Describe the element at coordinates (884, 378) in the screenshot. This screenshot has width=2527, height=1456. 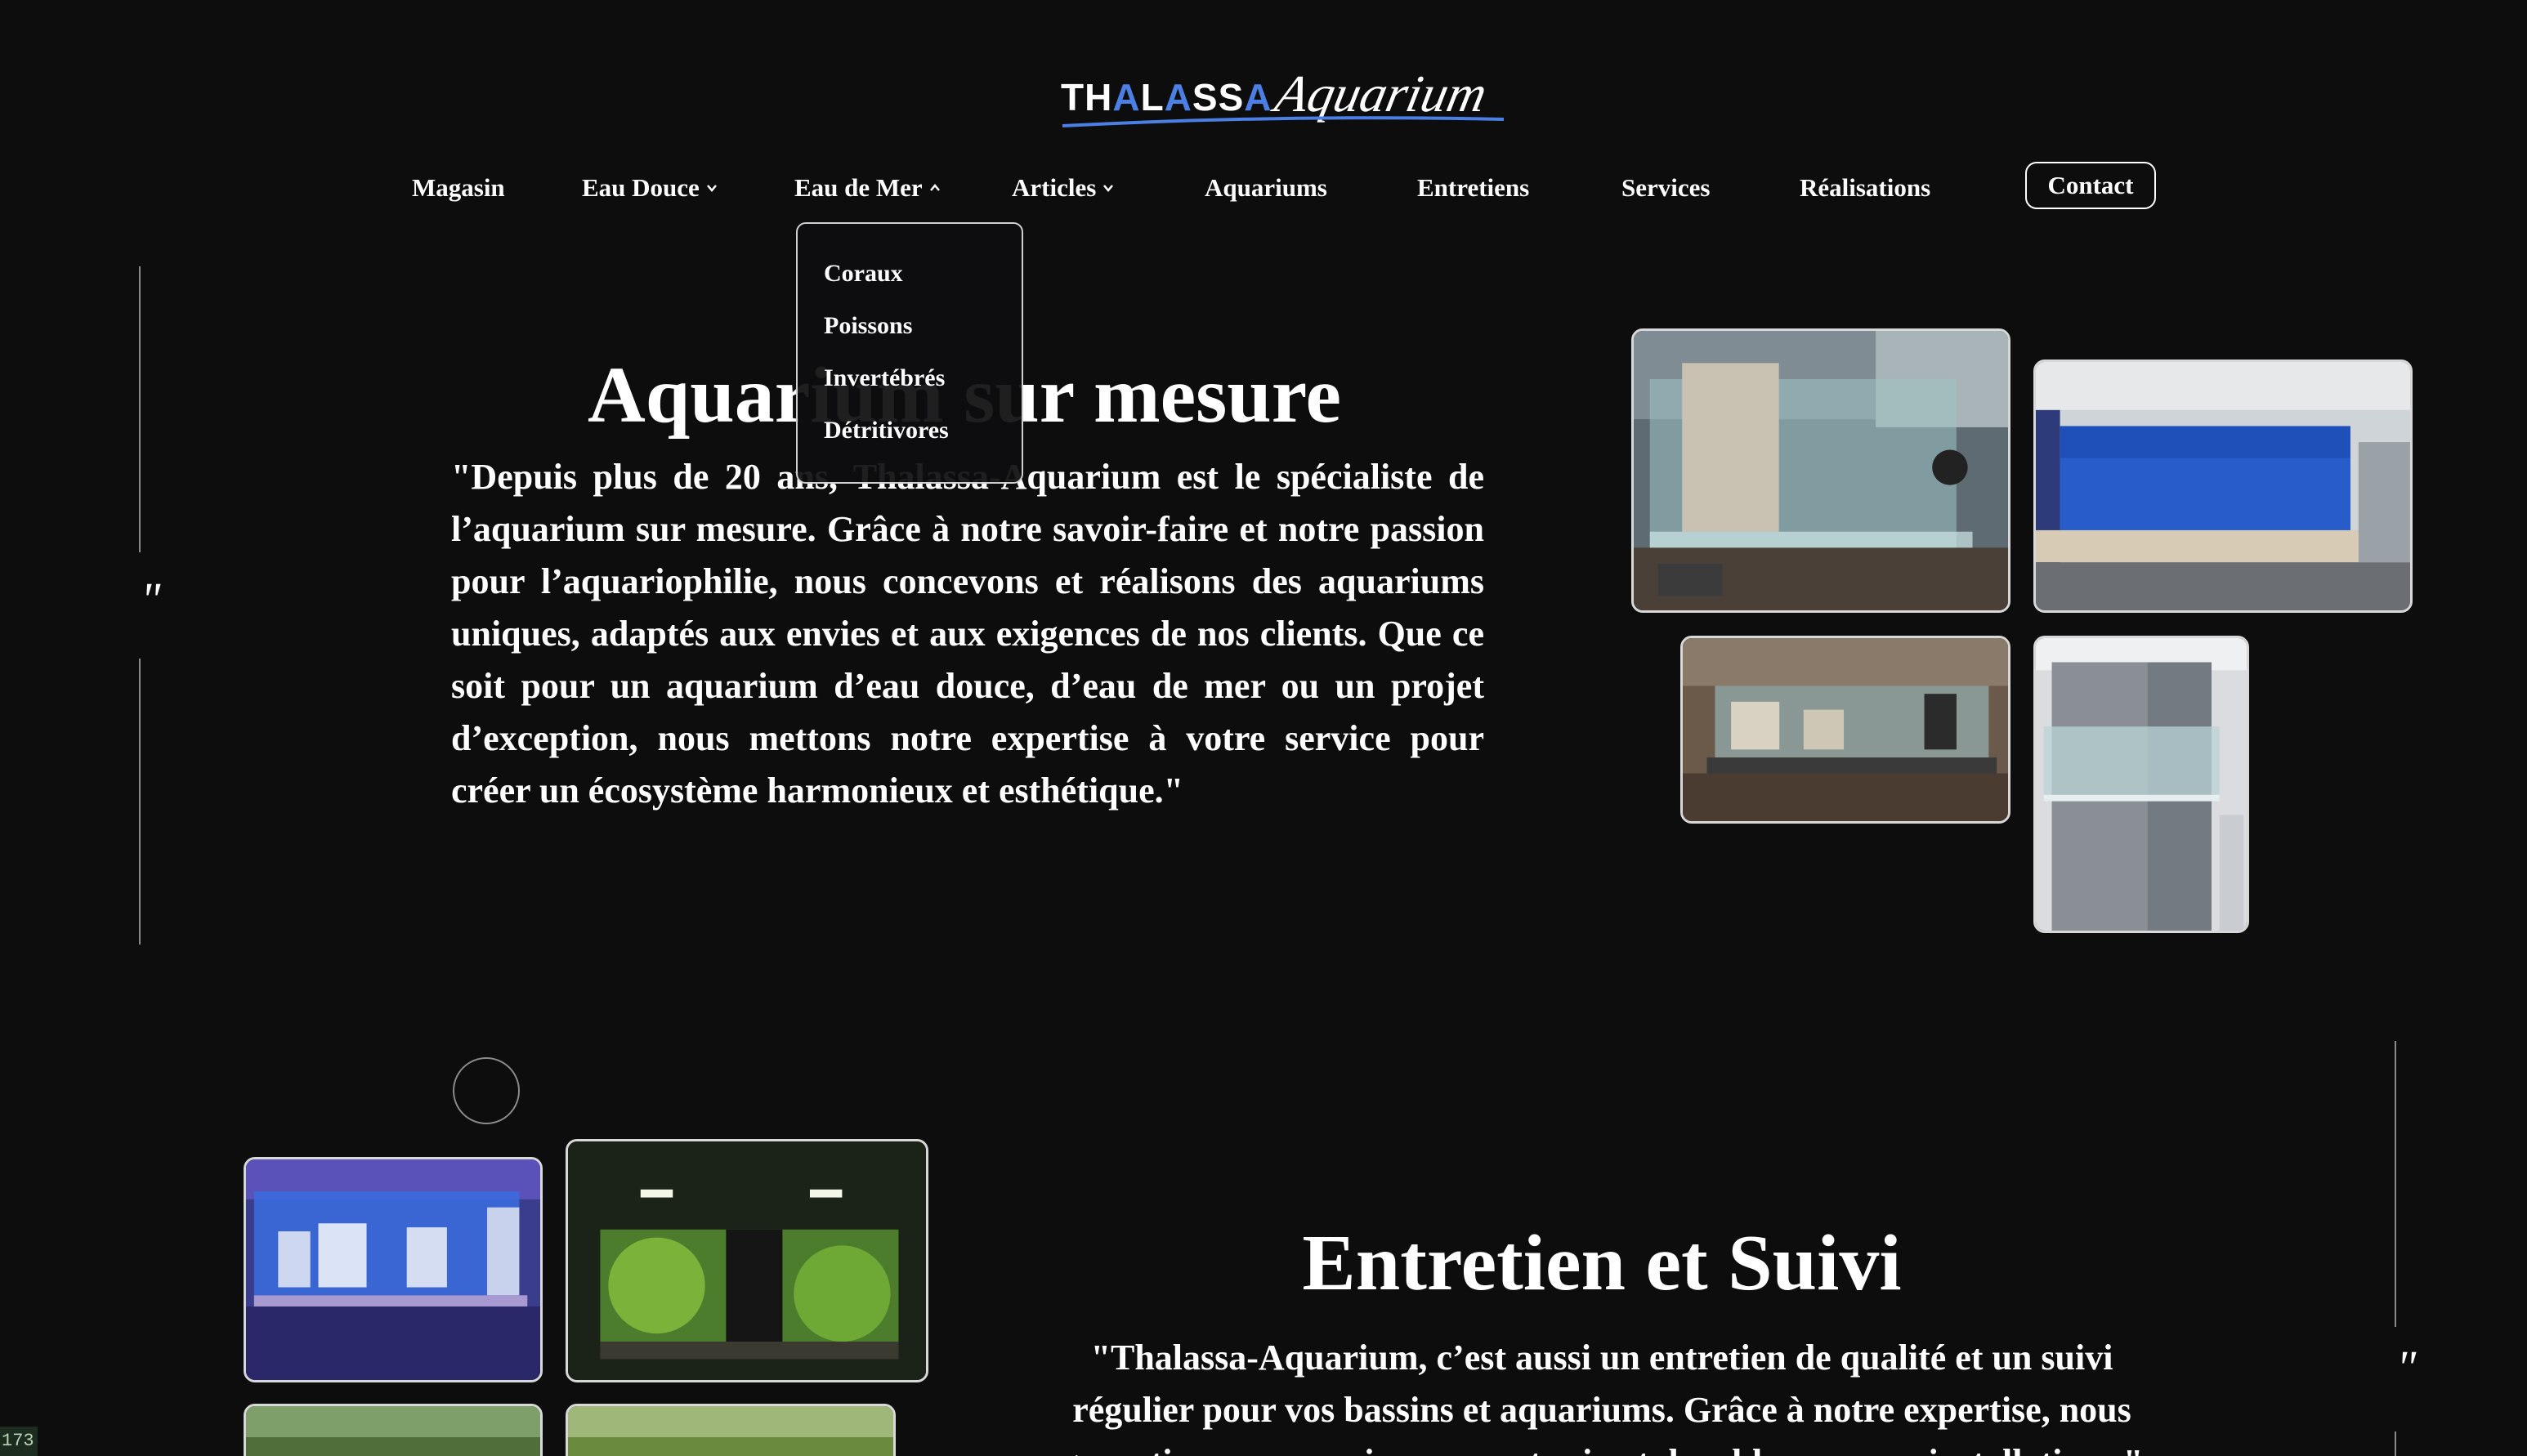
I see `dropdown-item-invertebres: Invertébrés` at that location.